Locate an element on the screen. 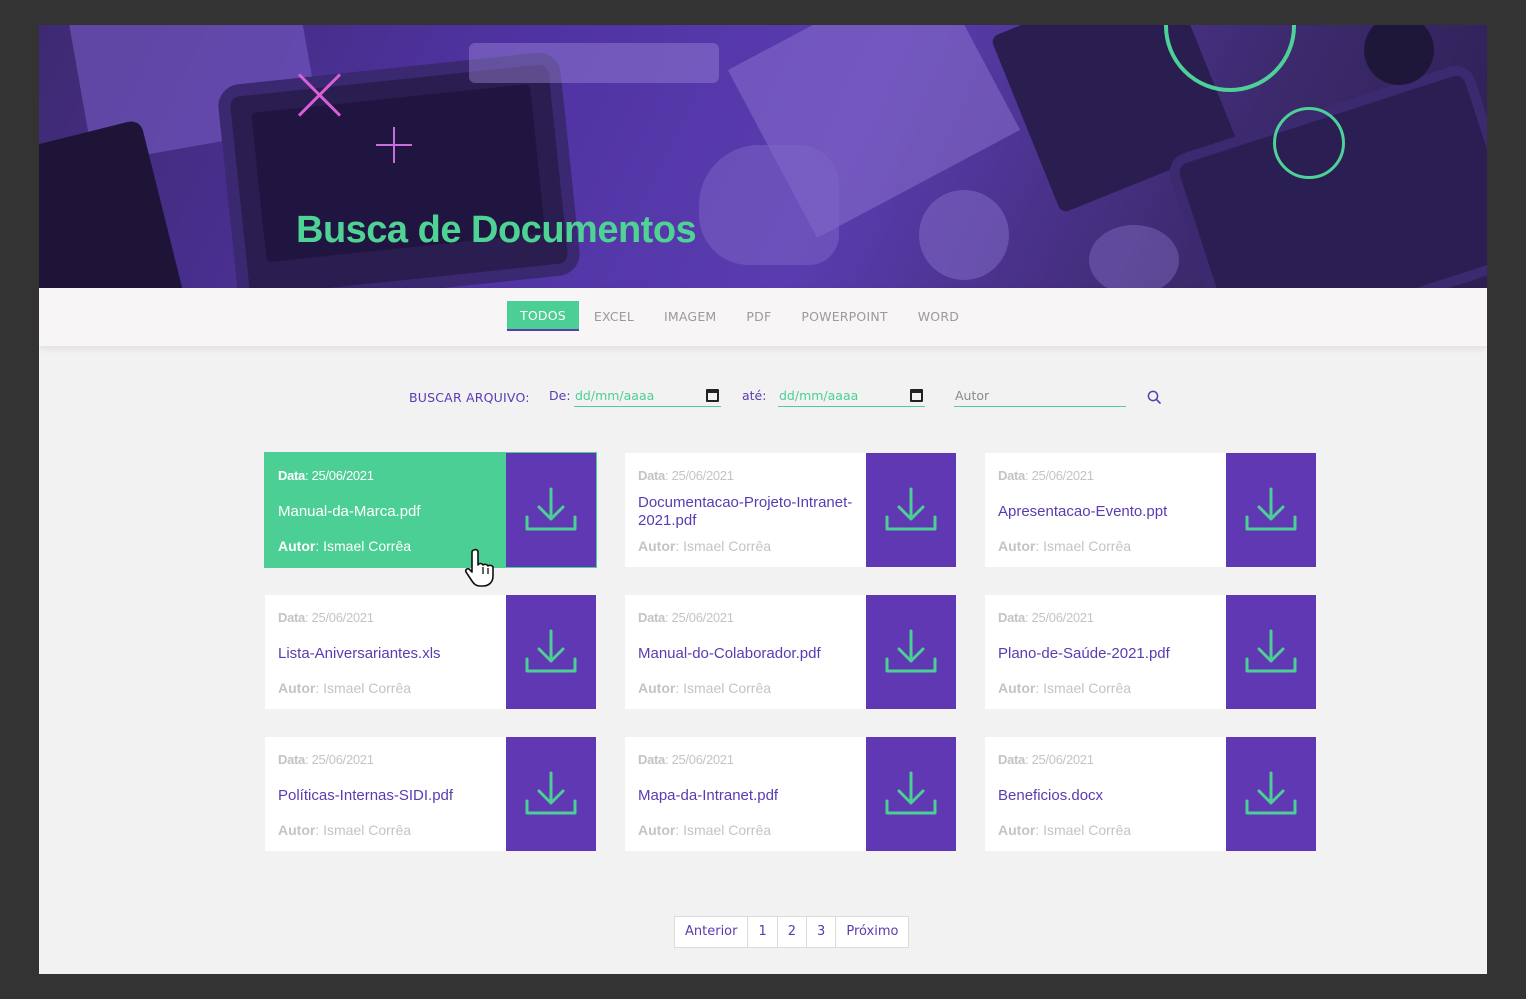 The image size is (1526, 999). document-filename: Beneficios.docx is located at coordinates (1051, 795).